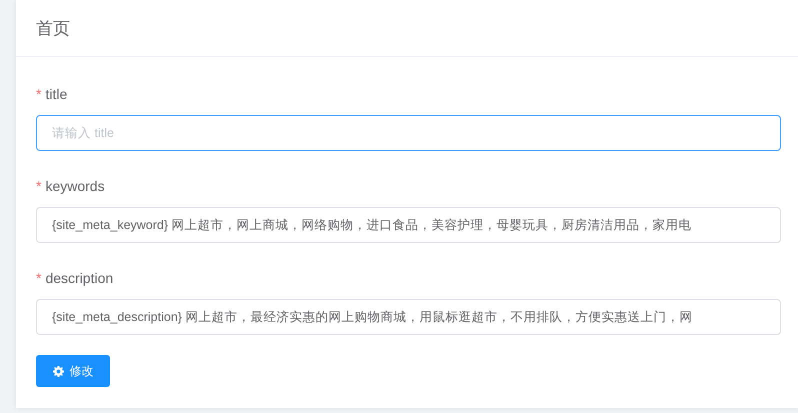 This screenshot has width=798, height=413. Describe the element at coordinates (408, 317) in the screenshot. I see `input-field: {site_meta_description} 网上超市，最经济实惠的网上购物商城，用鼠标逛超市，不用排队，方便实惠送上门，网` at that location.